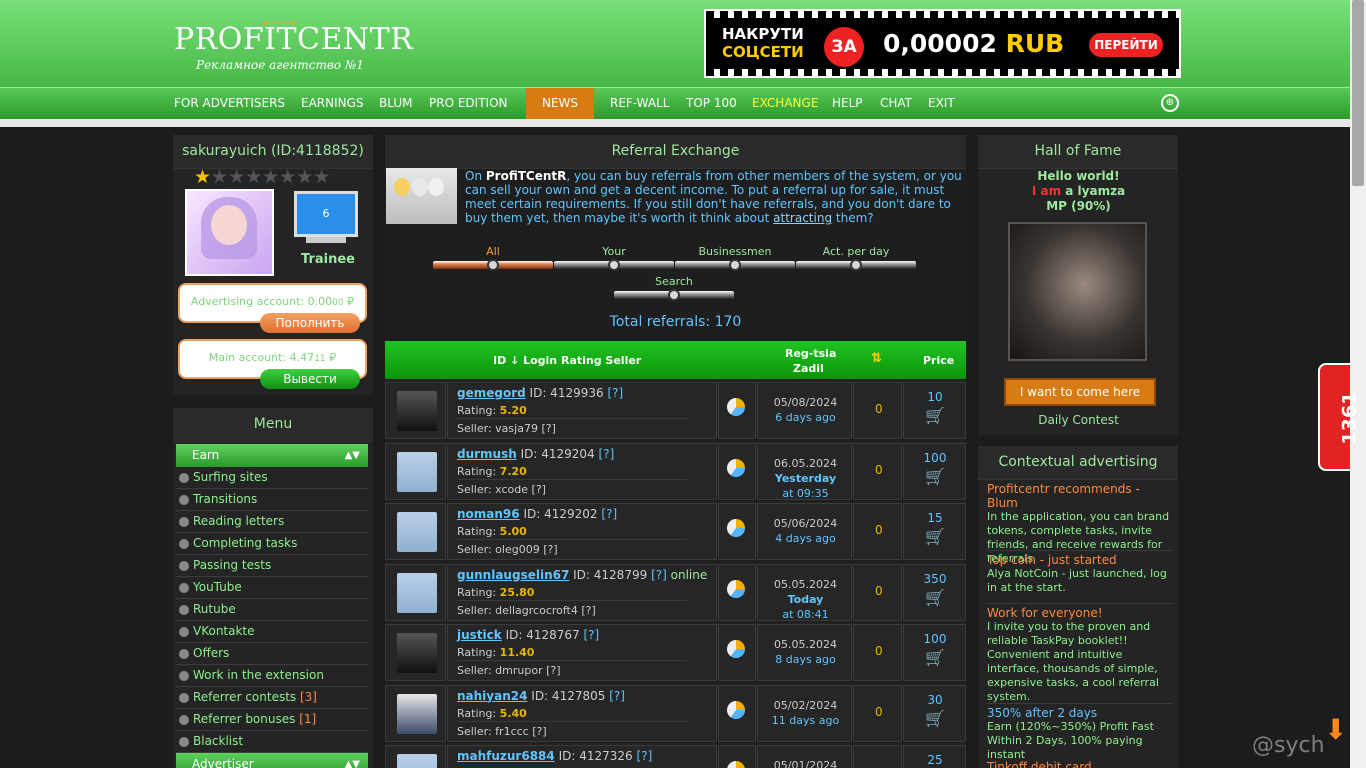 This screenshot has width=1366, height=768. Describe the element at coordinates (506, 756) in the screenshot. I see `referral-login-link: mahfuzur6884` at that location.